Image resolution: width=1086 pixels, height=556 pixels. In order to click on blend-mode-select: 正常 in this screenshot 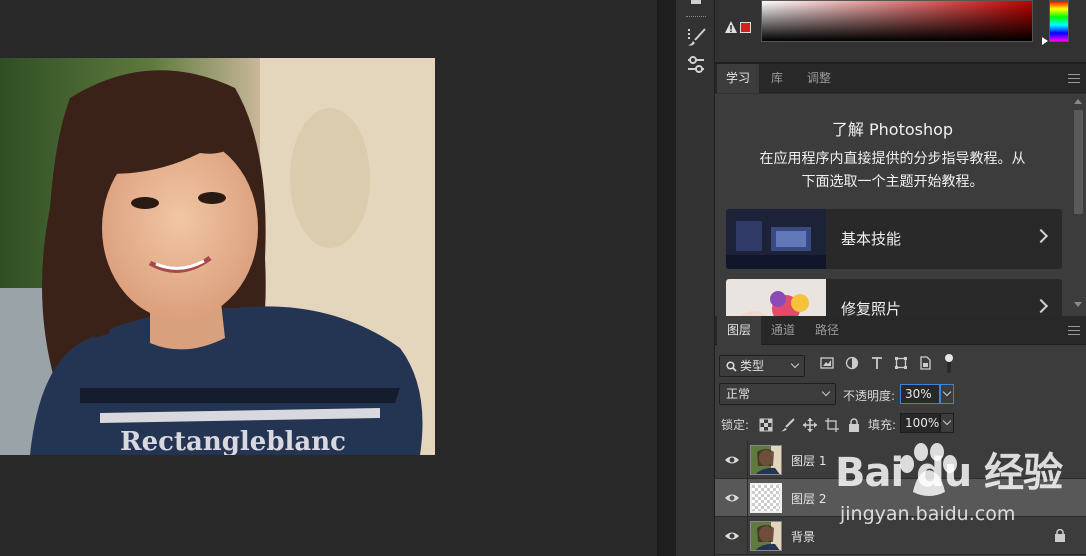, I will do `click(777, 394)`.